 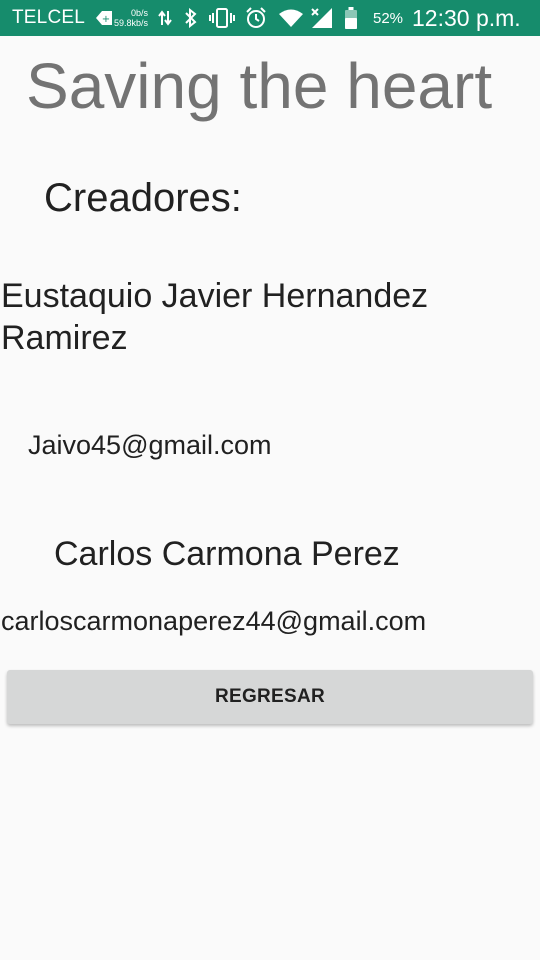 What do you see at coordinates (140, 13) in the screenshot?
I see `net-speed-up: 0b/s` at bounding box center [140, 13].